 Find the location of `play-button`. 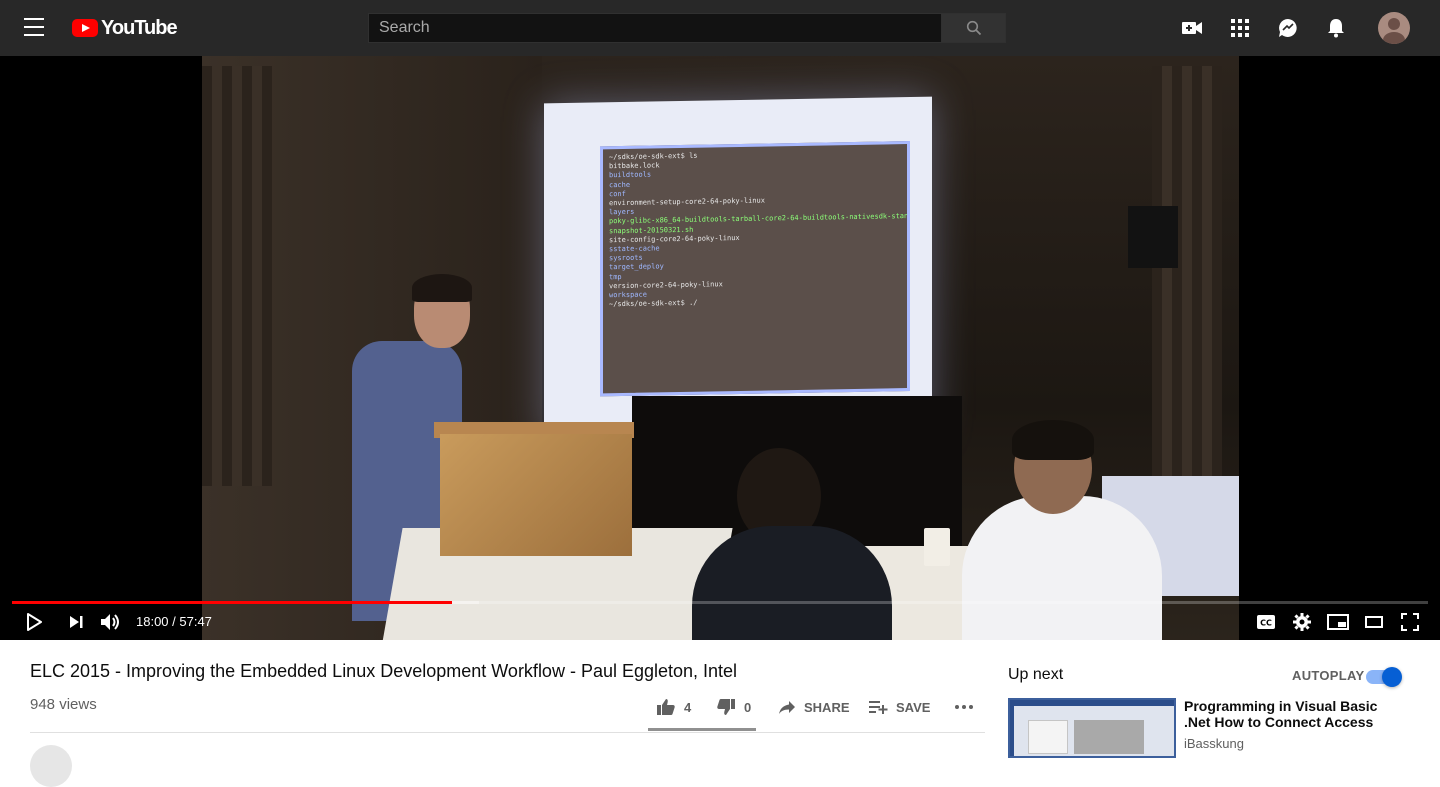

play-button is located at coordinates (34, 622).